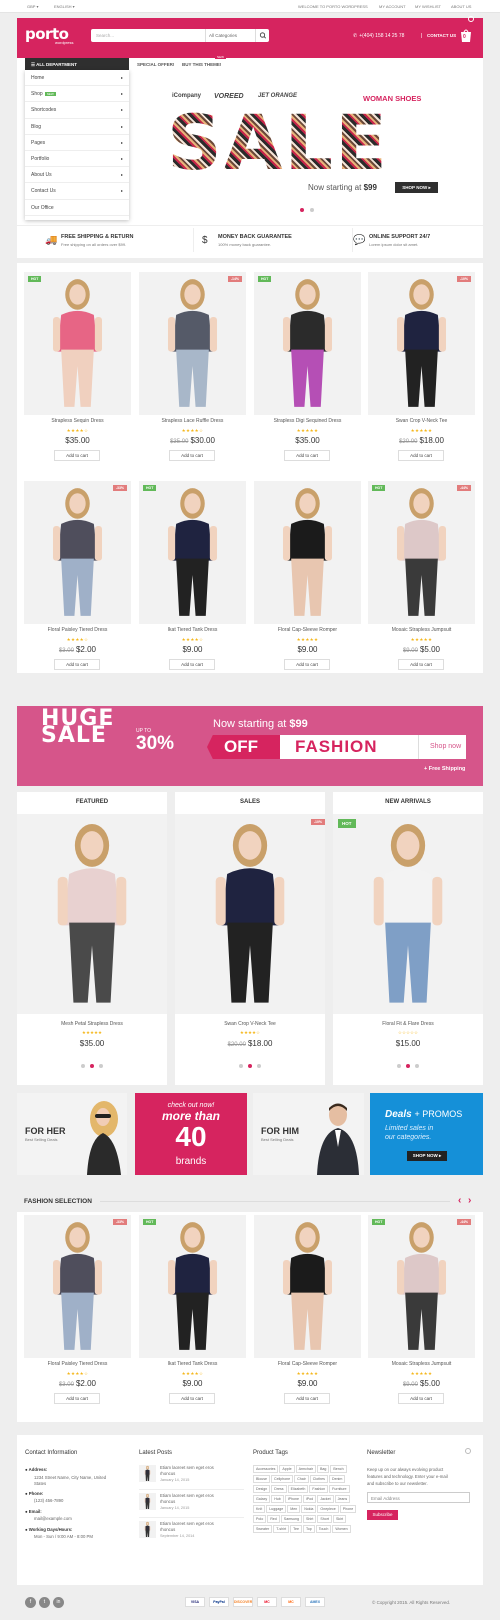 The width and height of the screenshot is (500, 1620). Describe the element at coordinates (296, 1529) in the screenshot. I see `tag-tee: Tee` at that location.